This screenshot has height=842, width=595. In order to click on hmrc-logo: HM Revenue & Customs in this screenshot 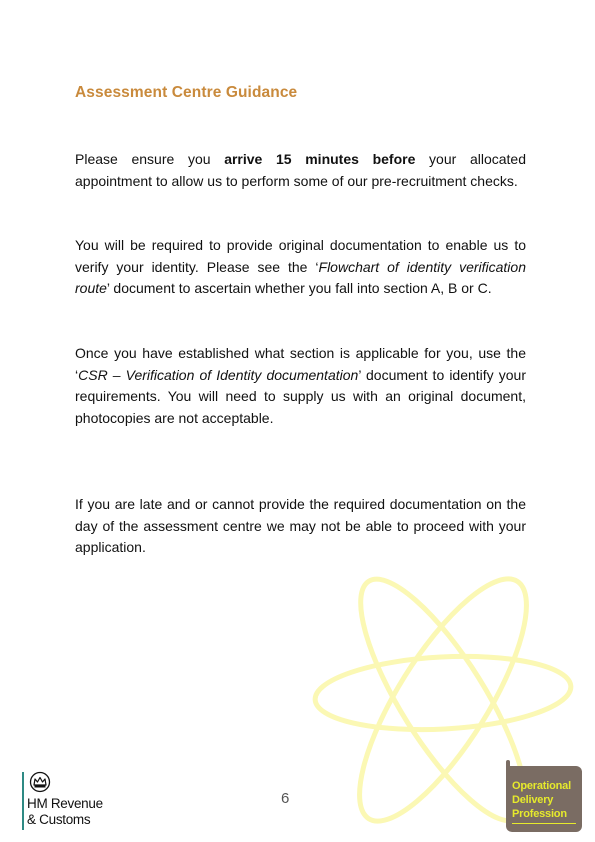, I will do `click(75, 801)`.